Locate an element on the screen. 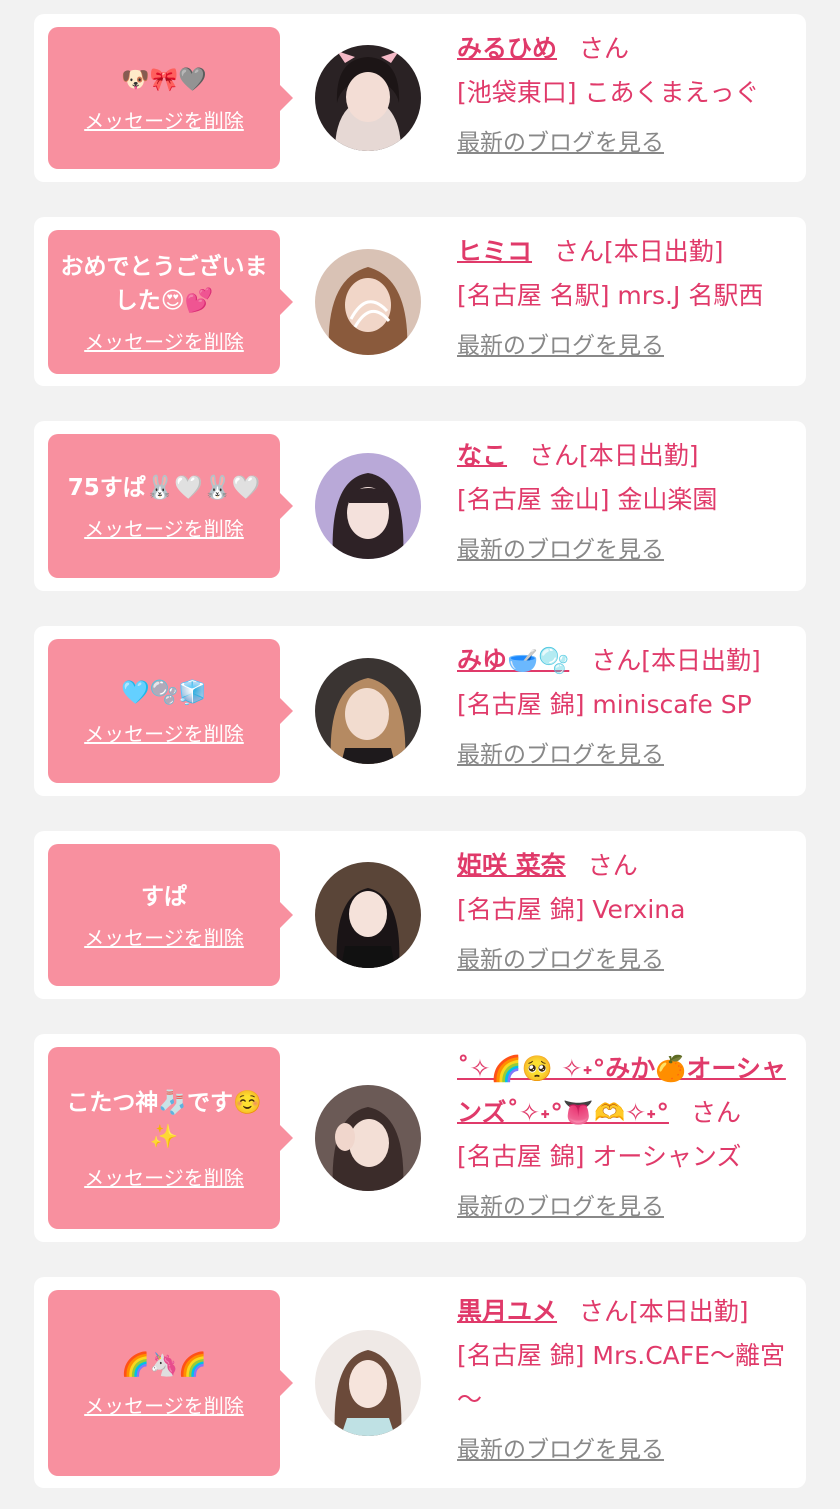 The width and height of the screenshot is (840, 1509). shop-info: [池袋東口] こあくまえっぐ is located at coordinates (608, 92).